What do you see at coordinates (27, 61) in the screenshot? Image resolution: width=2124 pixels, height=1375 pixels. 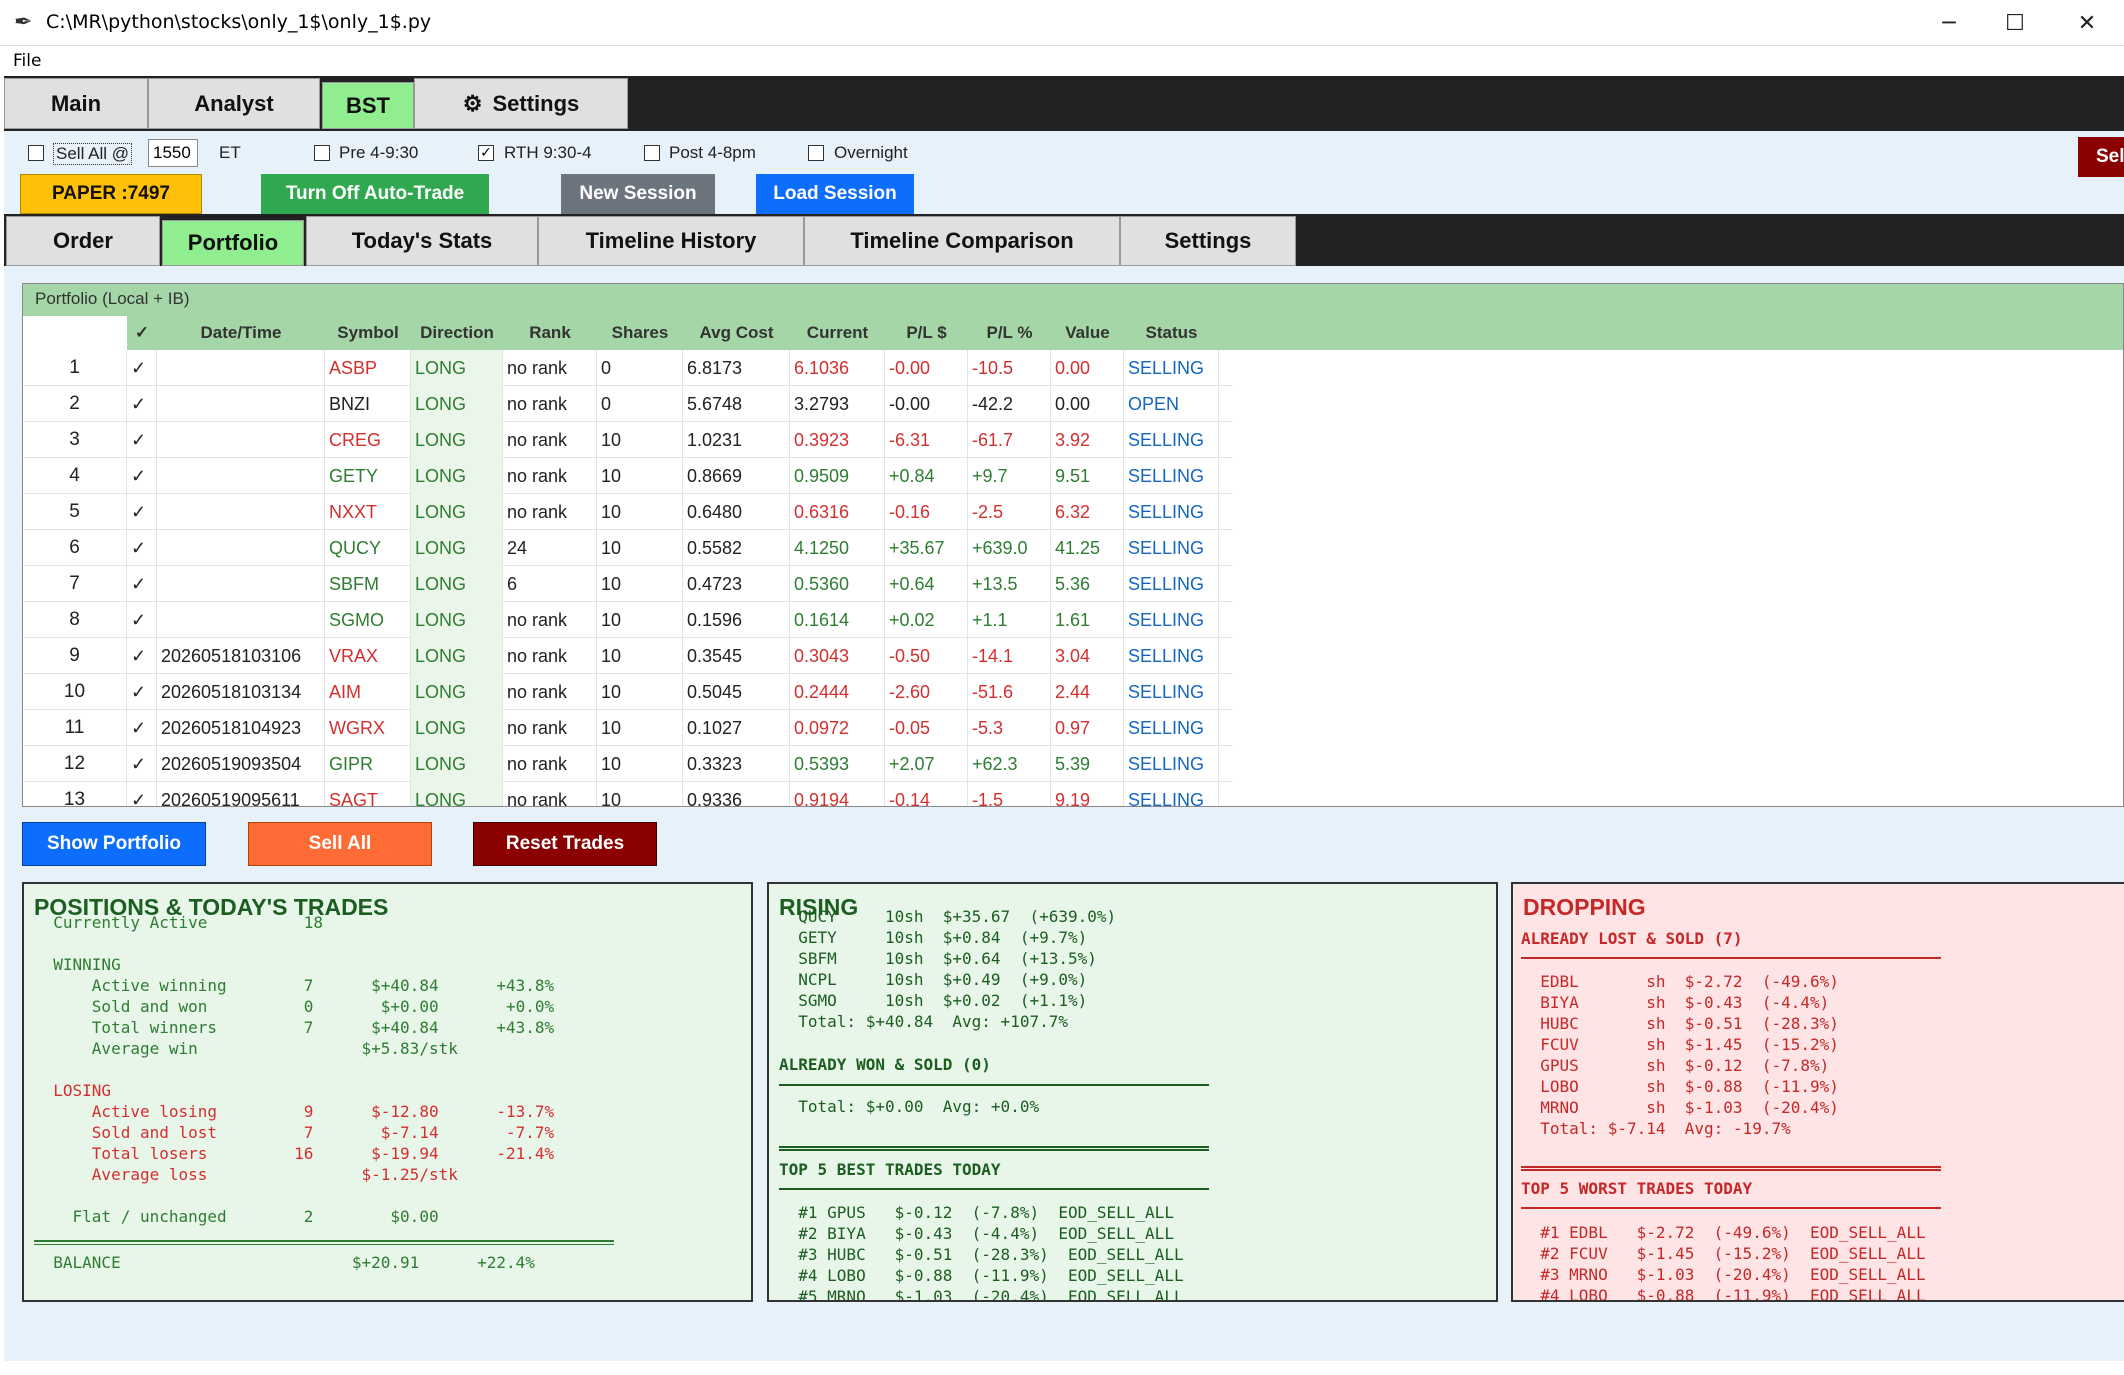 I see `menu-file: File` at bounding box center [27, 61].